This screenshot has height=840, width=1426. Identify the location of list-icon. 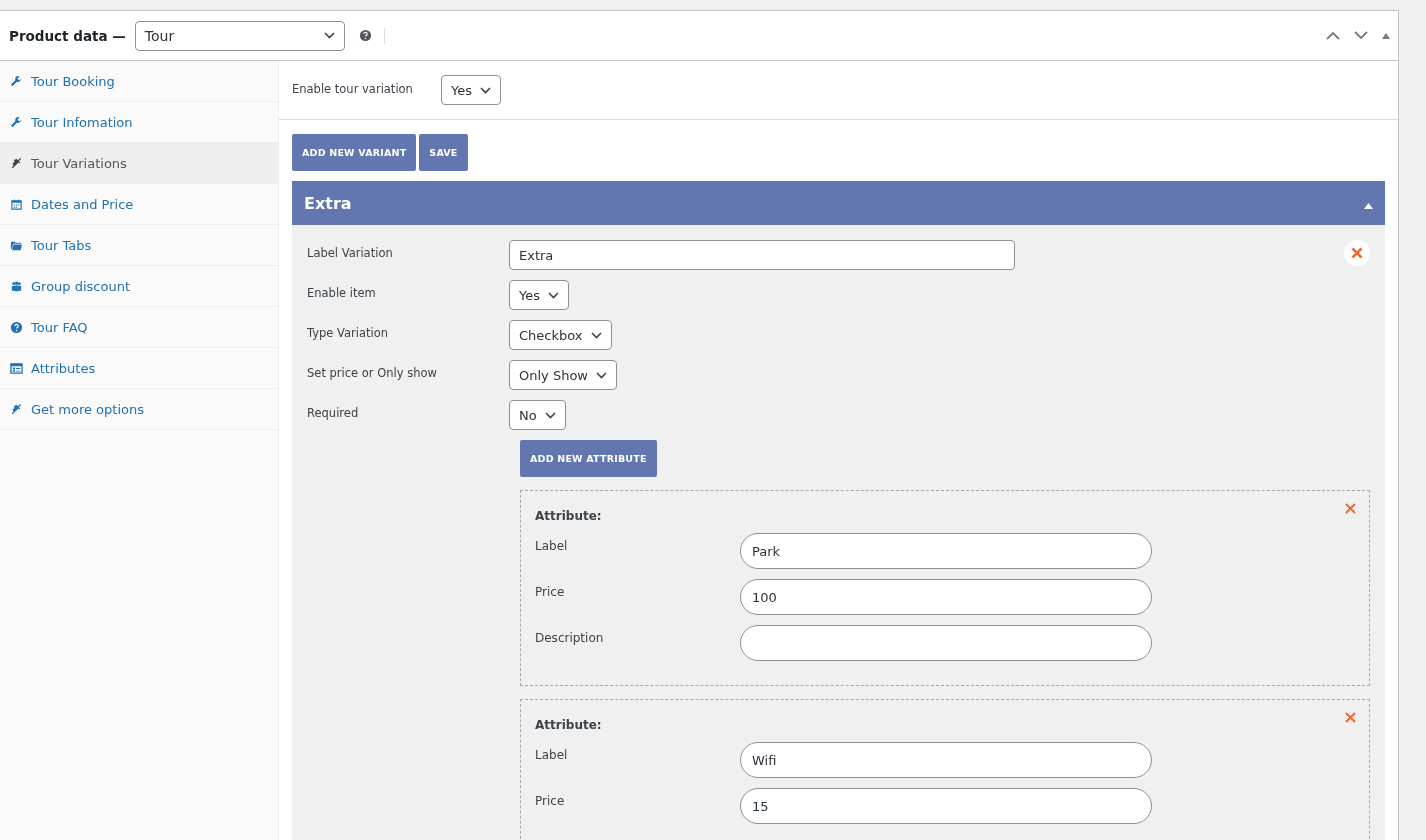
(16, 368).